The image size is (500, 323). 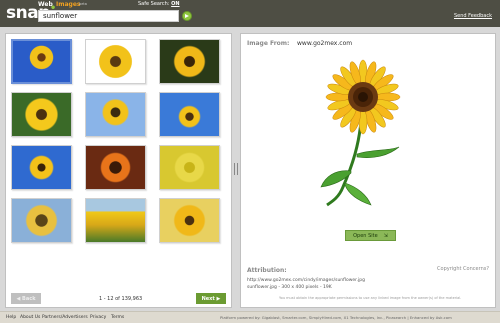 I want to click on footer-about-link: About Us, so click(x=30, y=317).